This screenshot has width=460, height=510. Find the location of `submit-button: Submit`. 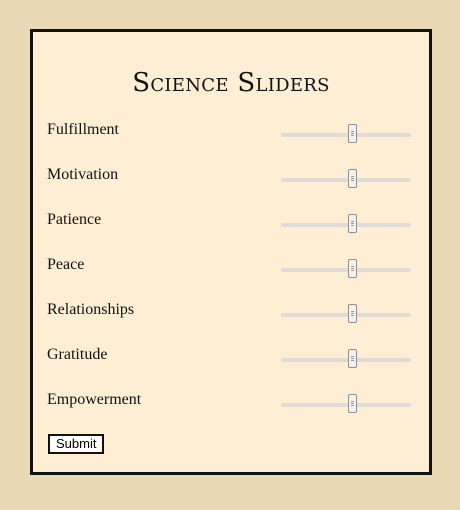

submit-button: Submit is located at coordinates (76, 444).